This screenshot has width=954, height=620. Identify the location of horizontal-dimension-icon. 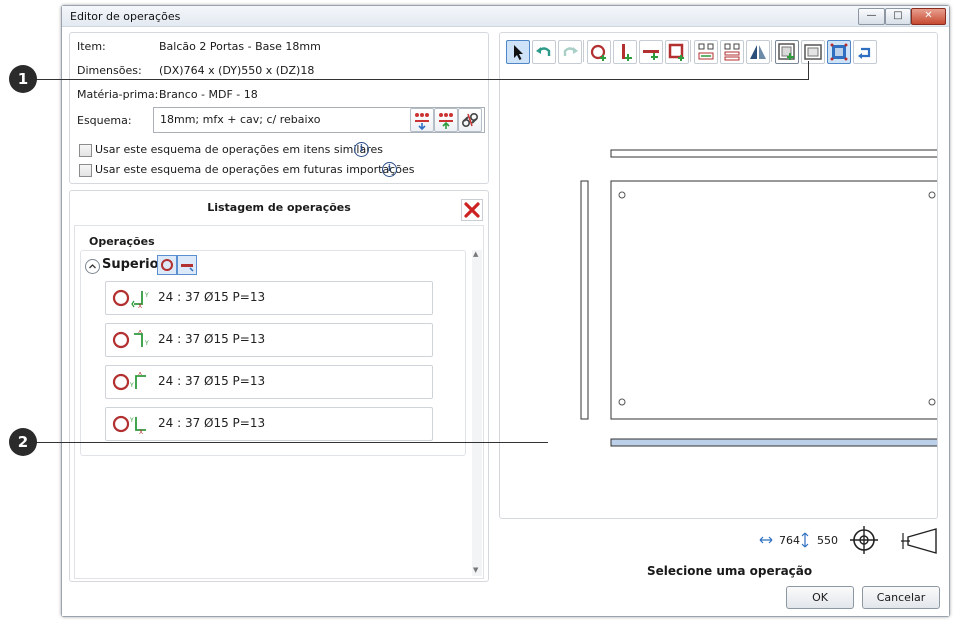
(766, 540).